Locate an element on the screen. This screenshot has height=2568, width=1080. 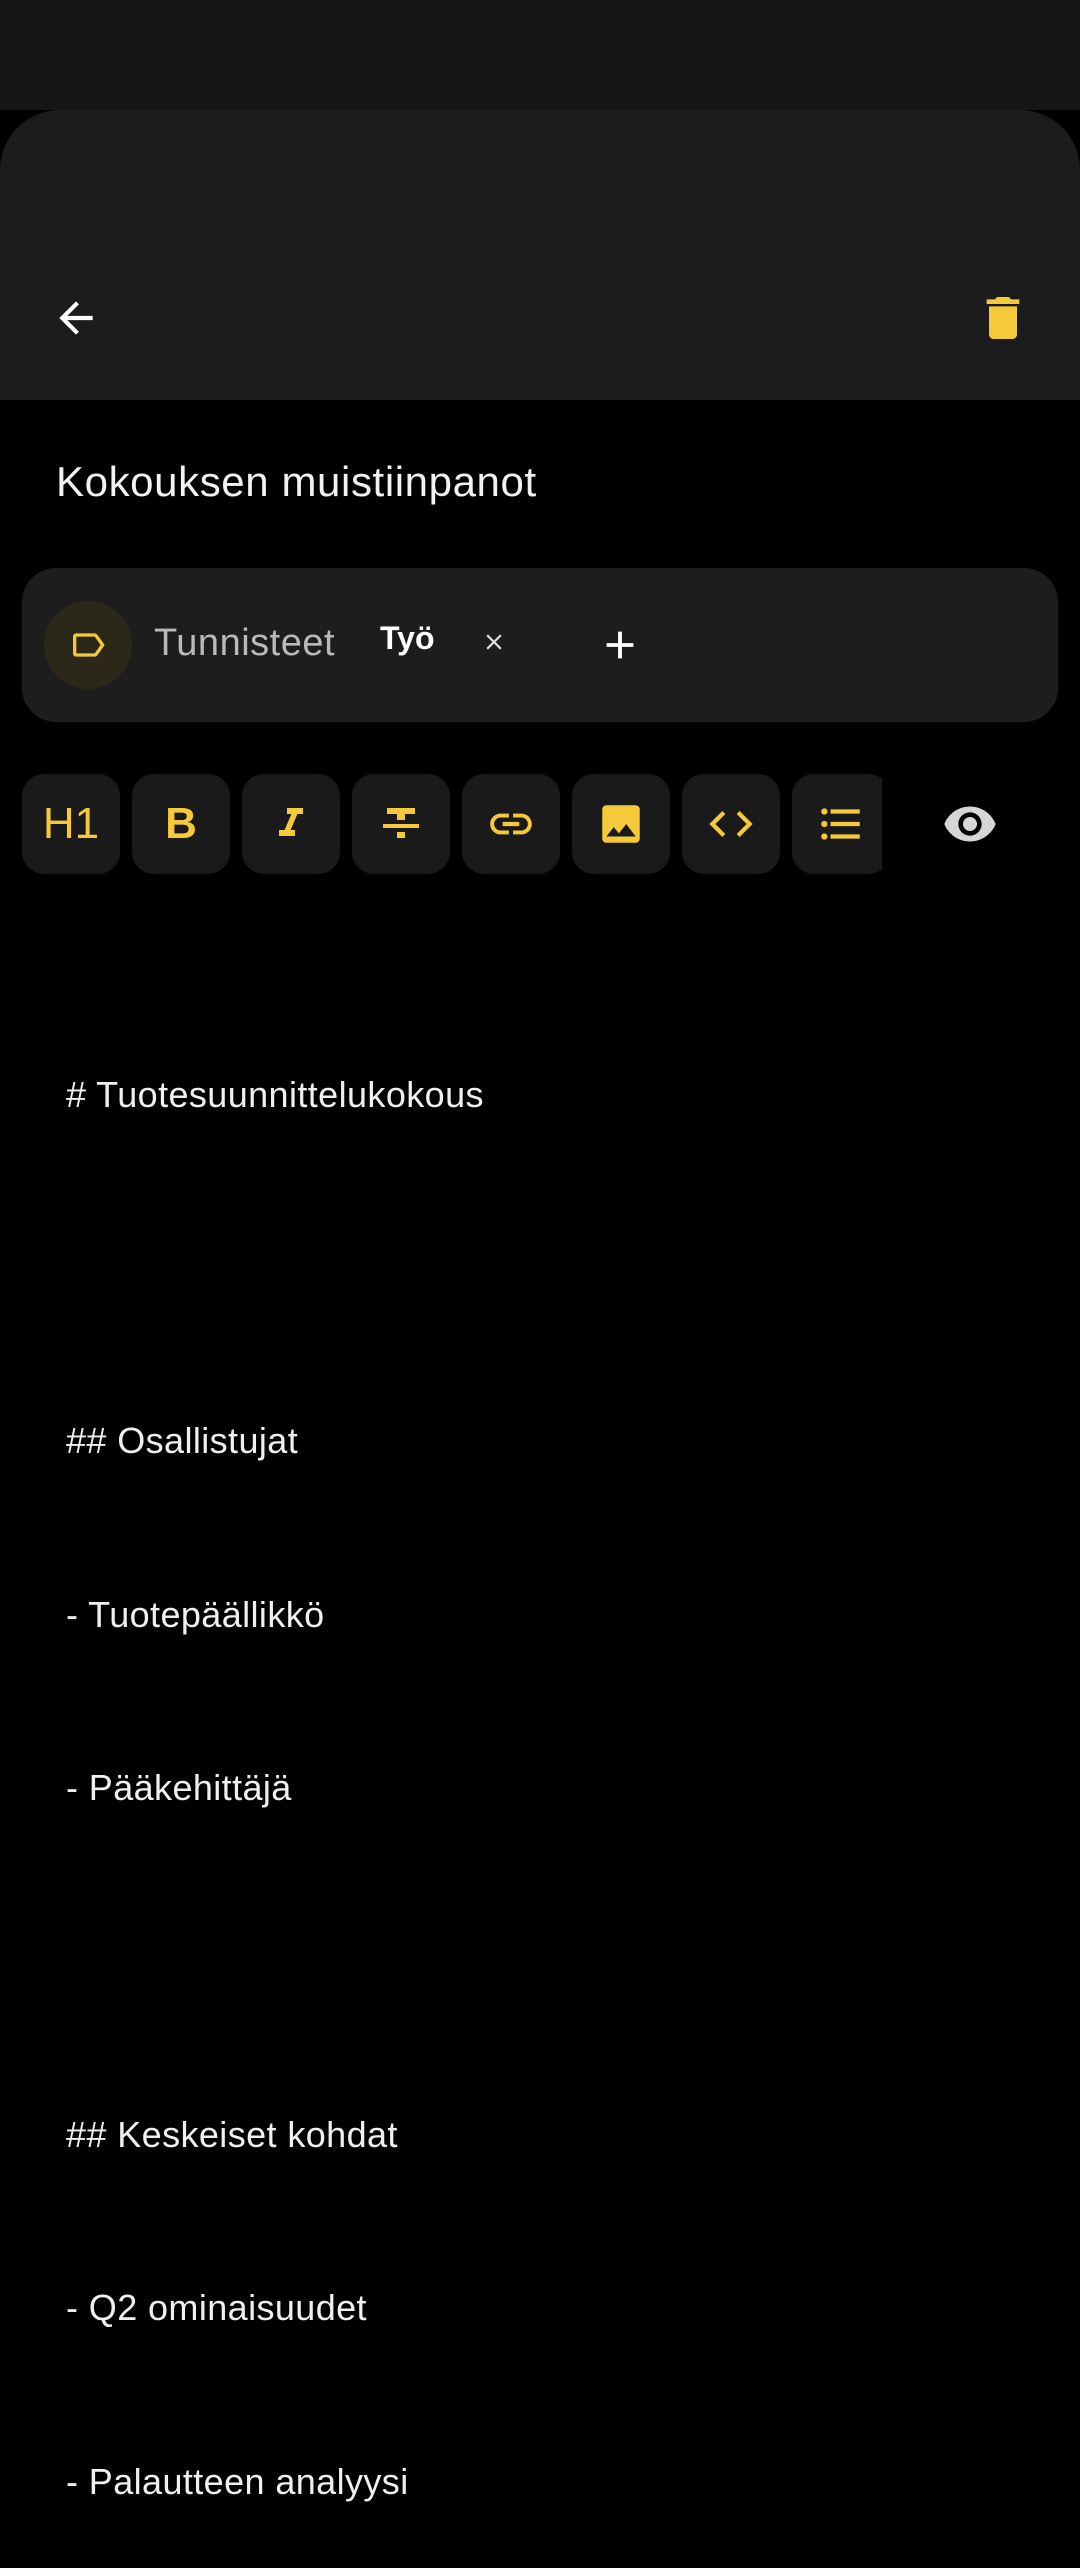
link-icon is located at coordinates (511, 824).